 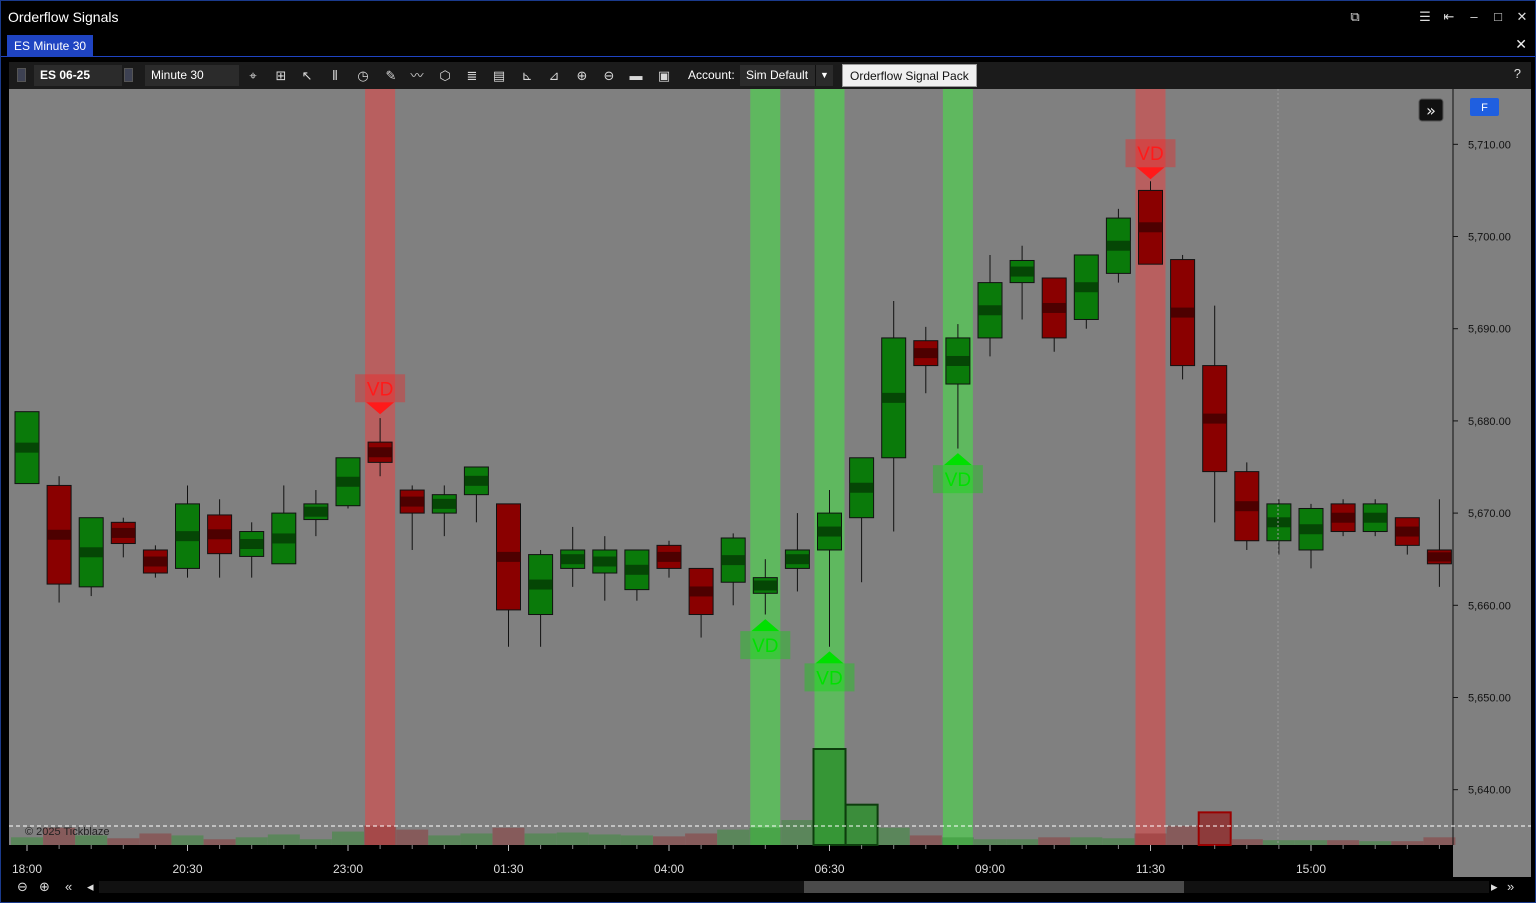 What do you see at coordinates (1494, 887) in the screenshot?
I see `scroll-right-icon: ▸` at bounding box center [1494, 887].